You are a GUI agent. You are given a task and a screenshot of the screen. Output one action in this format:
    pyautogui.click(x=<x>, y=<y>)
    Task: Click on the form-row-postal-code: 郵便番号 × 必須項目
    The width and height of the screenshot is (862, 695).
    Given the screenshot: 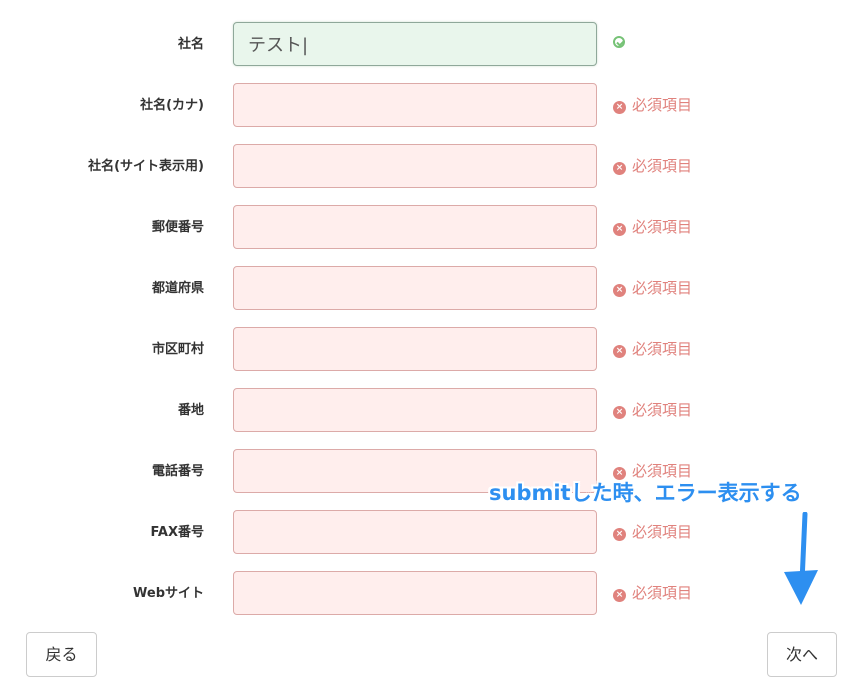 What is the action you would take?
    pyautogui.click(x=431, y=228)
    